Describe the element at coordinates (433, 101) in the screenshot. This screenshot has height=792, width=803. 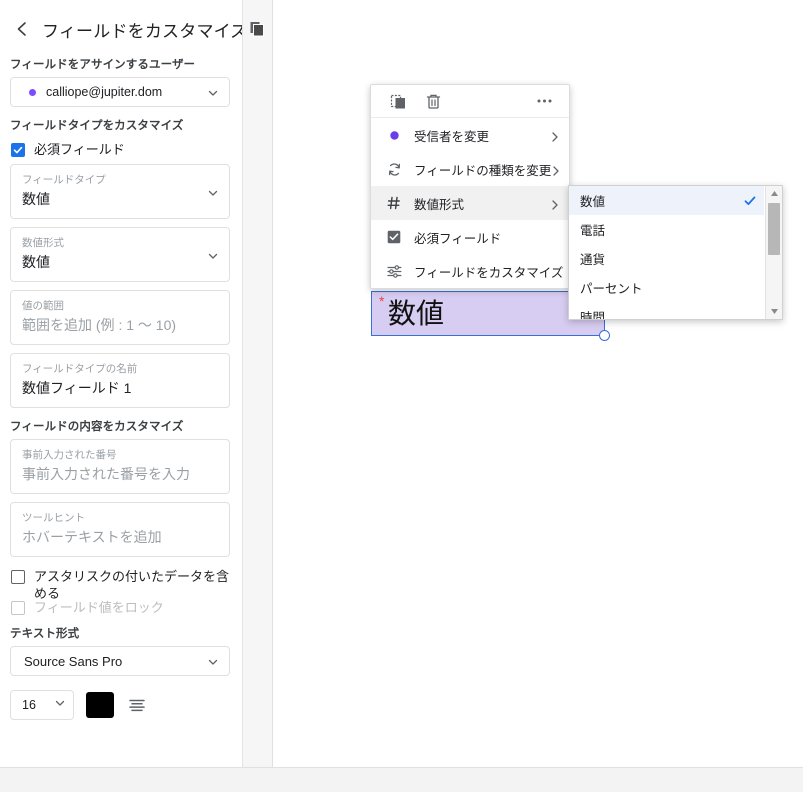
I see `trash-icon` at that location.